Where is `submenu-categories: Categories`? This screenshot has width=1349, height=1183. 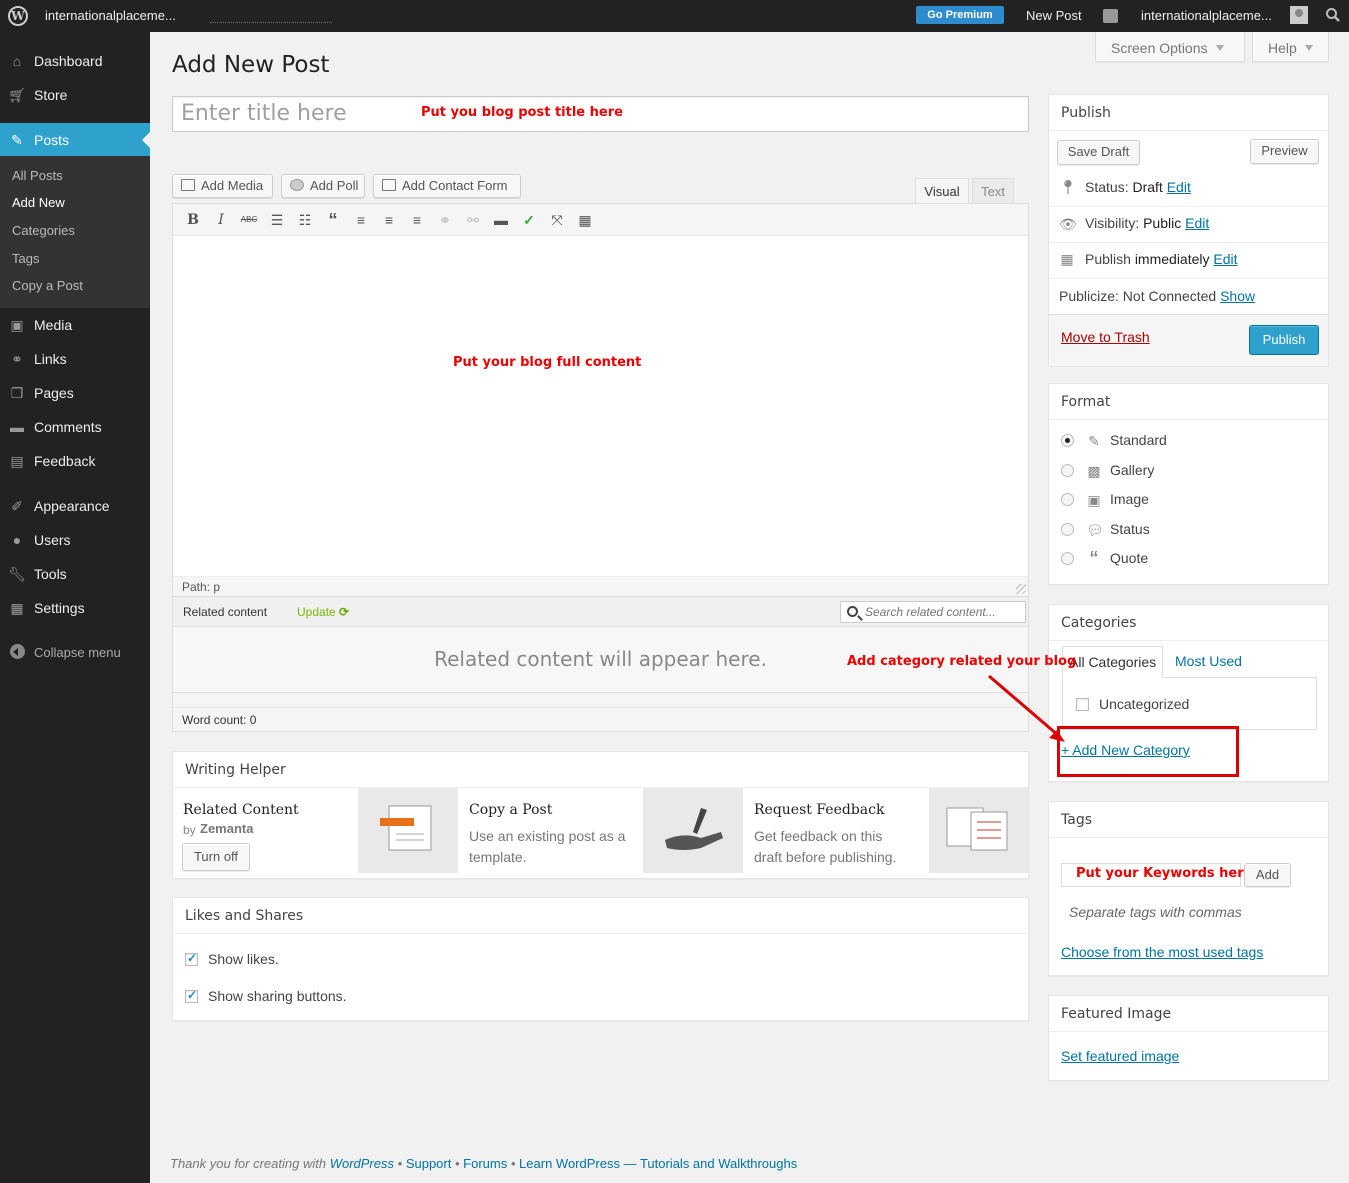 submenu-categories: Categories is located at coordinates (43, 230).